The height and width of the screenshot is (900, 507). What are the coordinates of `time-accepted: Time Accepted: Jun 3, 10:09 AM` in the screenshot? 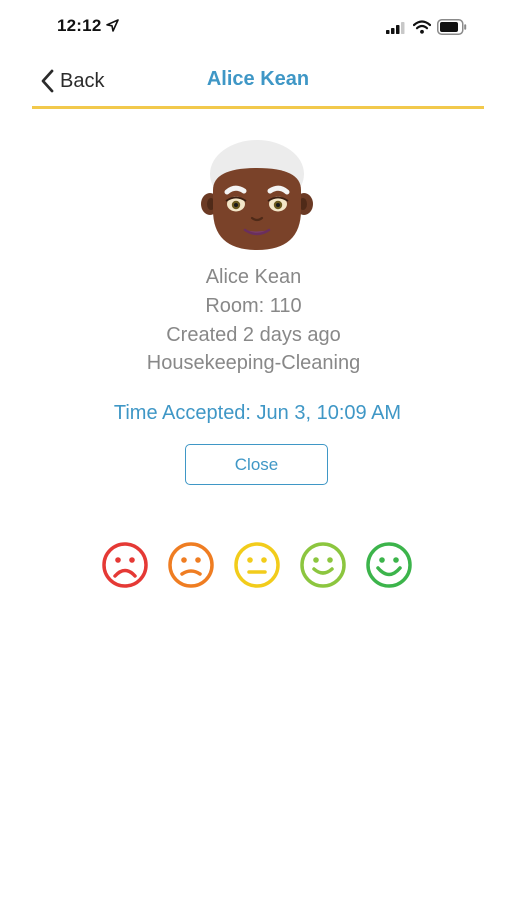 It's located at (257, 413).